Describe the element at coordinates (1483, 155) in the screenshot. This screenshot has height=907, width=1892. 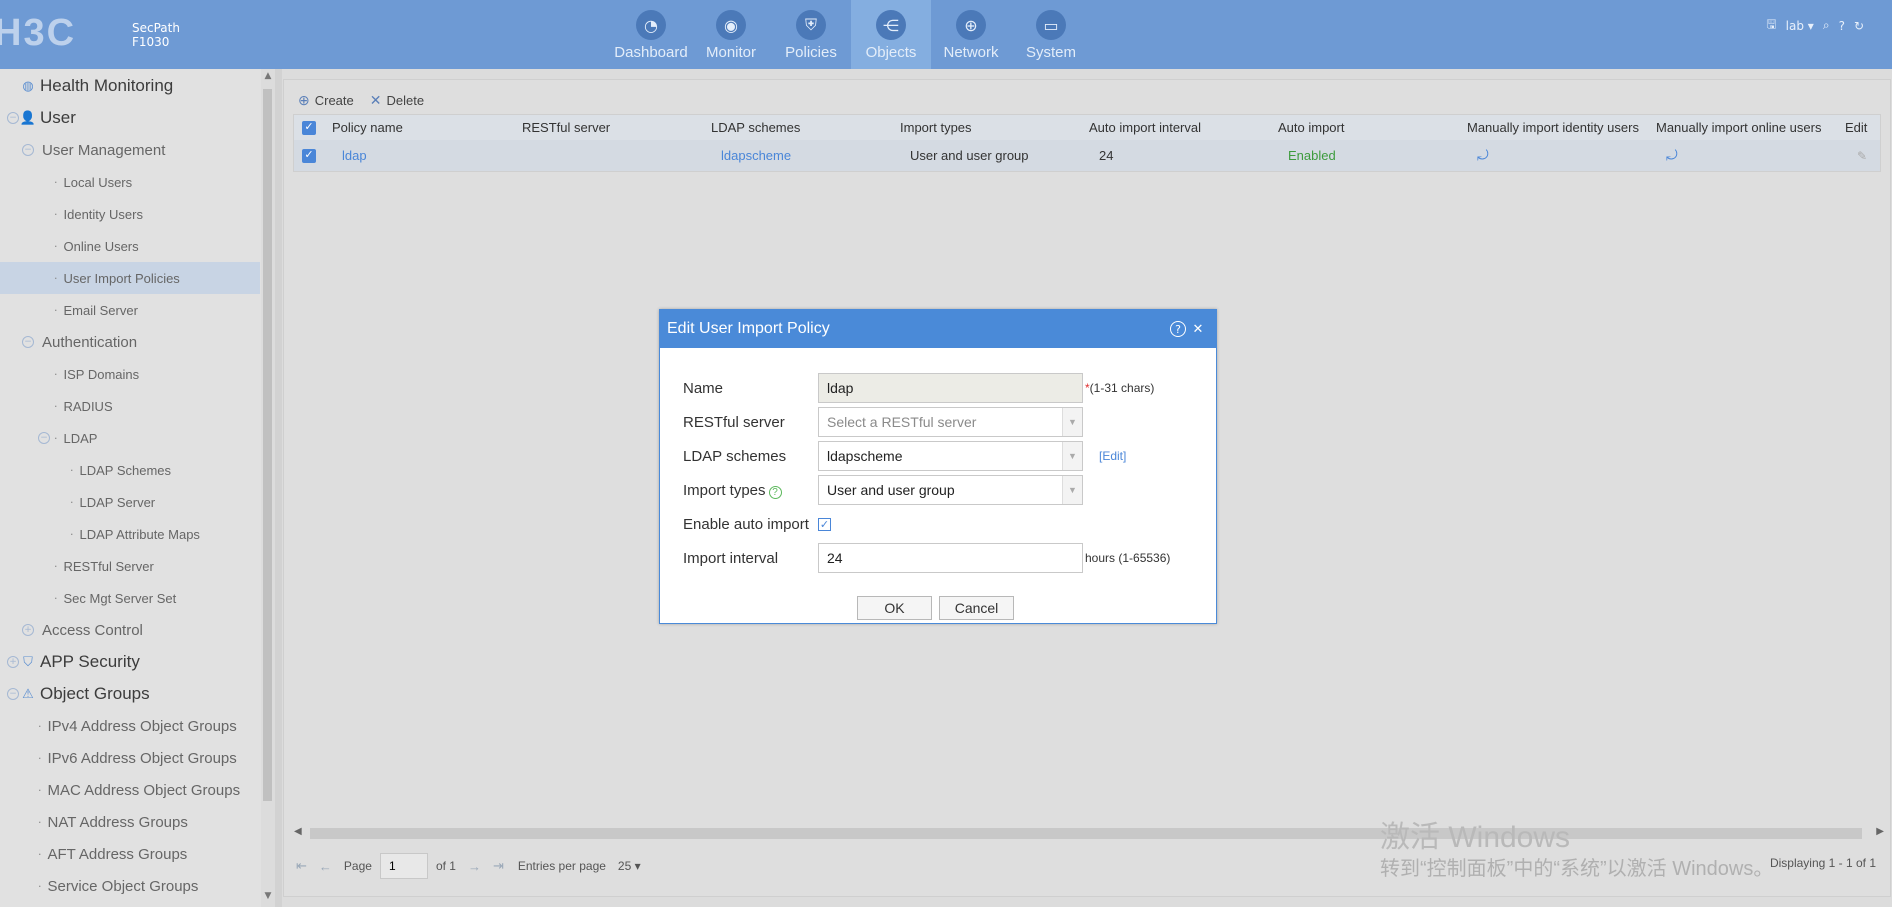
I see `import-identity-users-icon: ⤾` at that location.